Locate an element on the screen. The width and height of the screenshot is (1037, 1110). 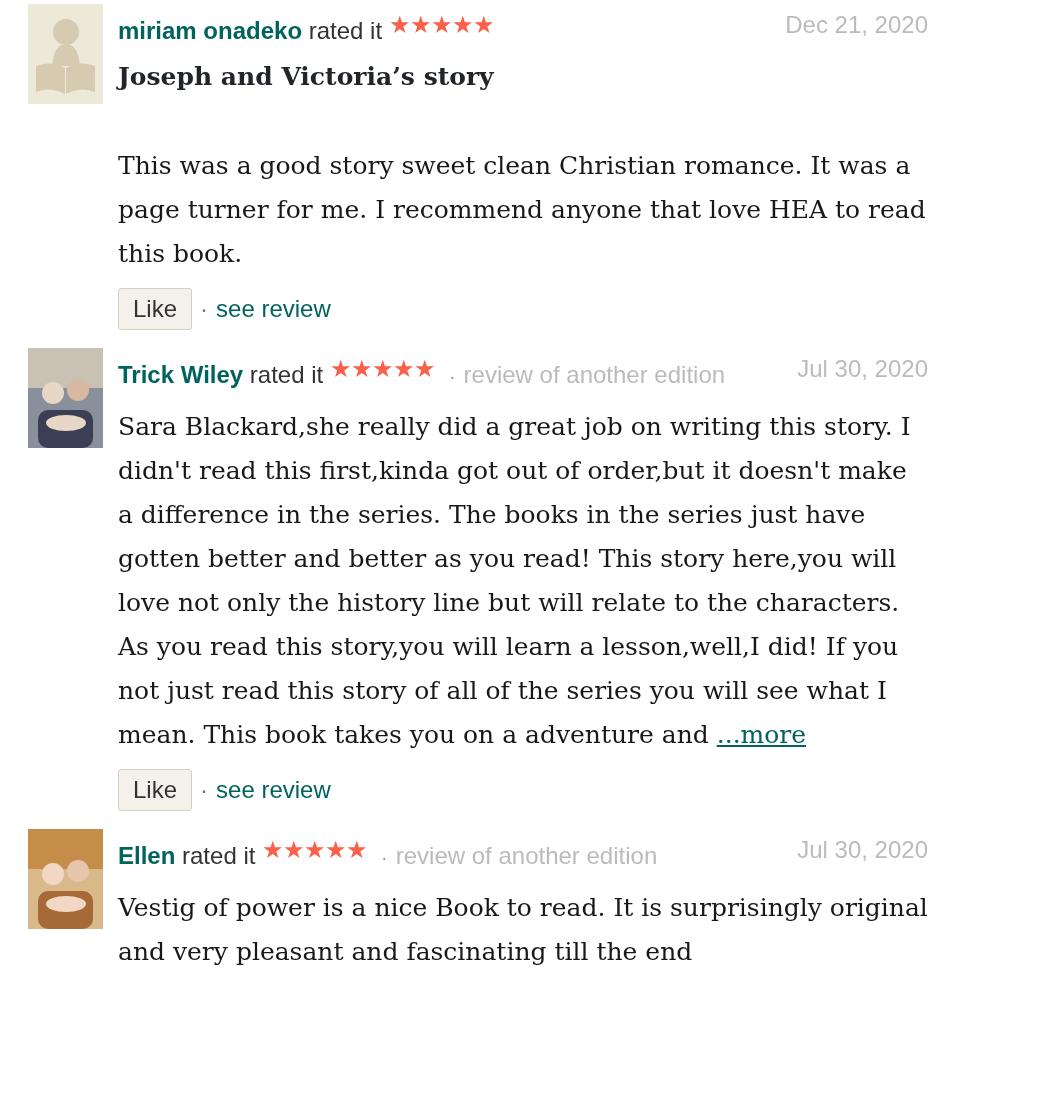
review-text: Vestig of power is a nice Book to read. It is surprisingly original and very pleasant and fascinating till the end is located at coordinates (523, 929).